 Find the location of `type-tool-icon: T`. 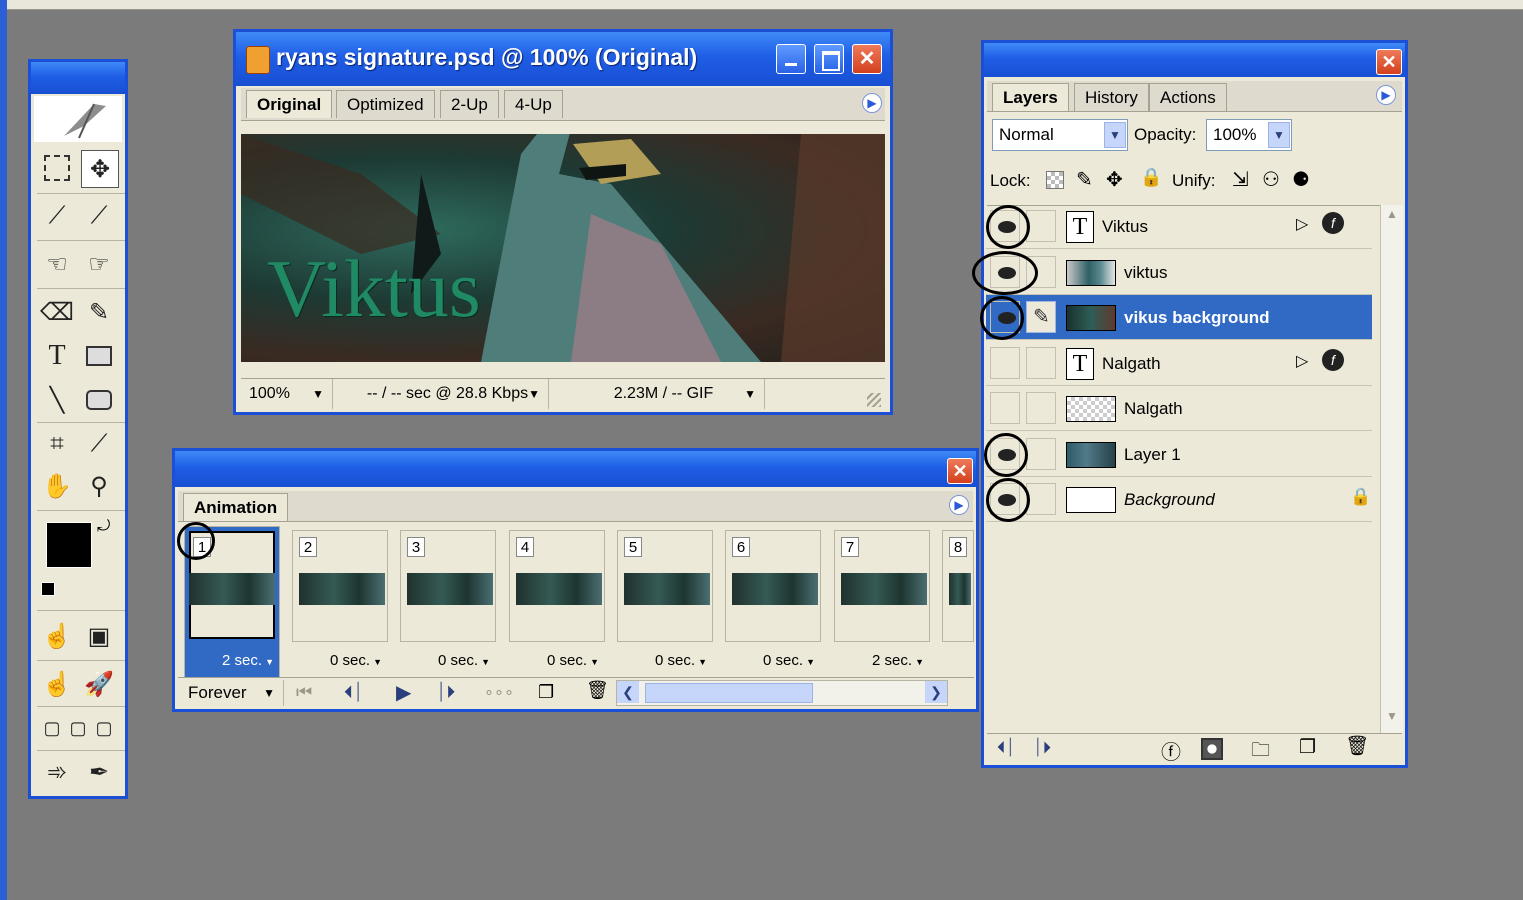

type-tool-icon: T is located at coordinates (57, 356).